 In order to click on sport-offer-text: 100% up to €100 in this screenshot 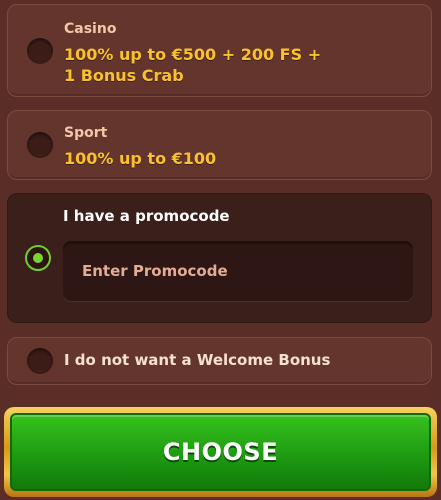, I will do `click(140, 158)`.